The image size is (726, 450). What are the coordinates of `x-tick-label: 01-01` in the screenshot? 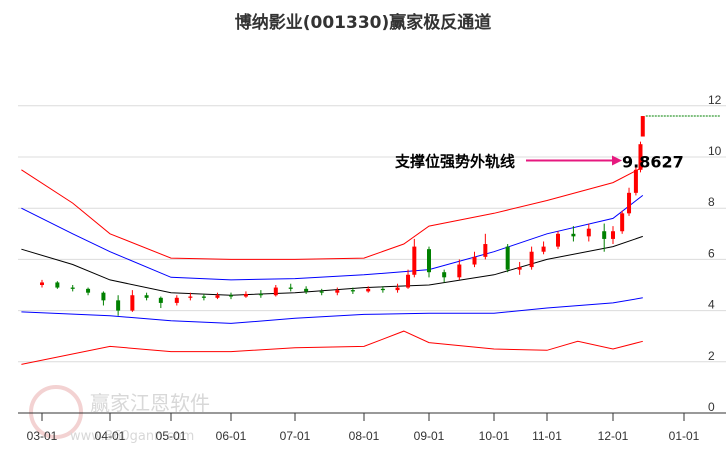 It's located at (684, 436).